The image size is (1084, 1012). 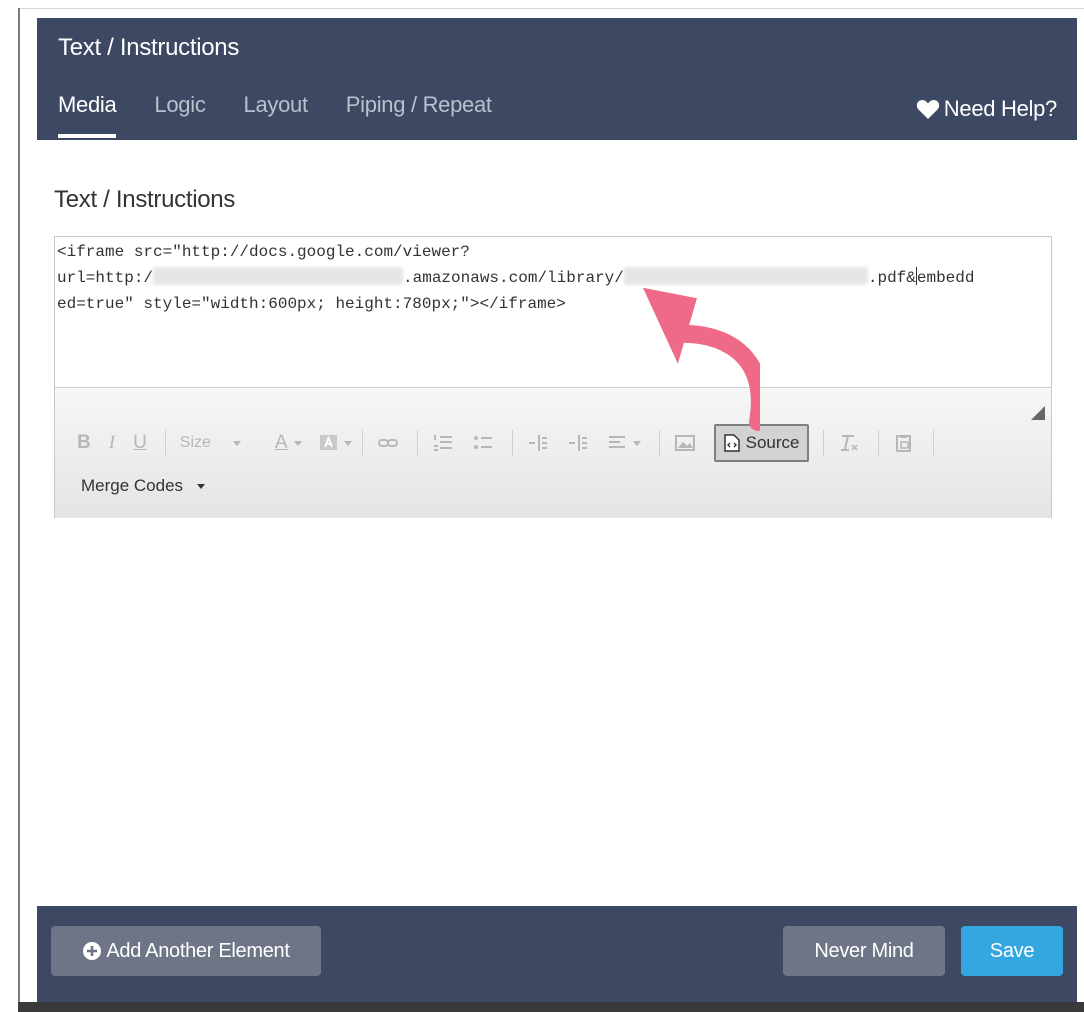 I want to click on source-line-2c: .pdf&, so click(x=891, y=278).